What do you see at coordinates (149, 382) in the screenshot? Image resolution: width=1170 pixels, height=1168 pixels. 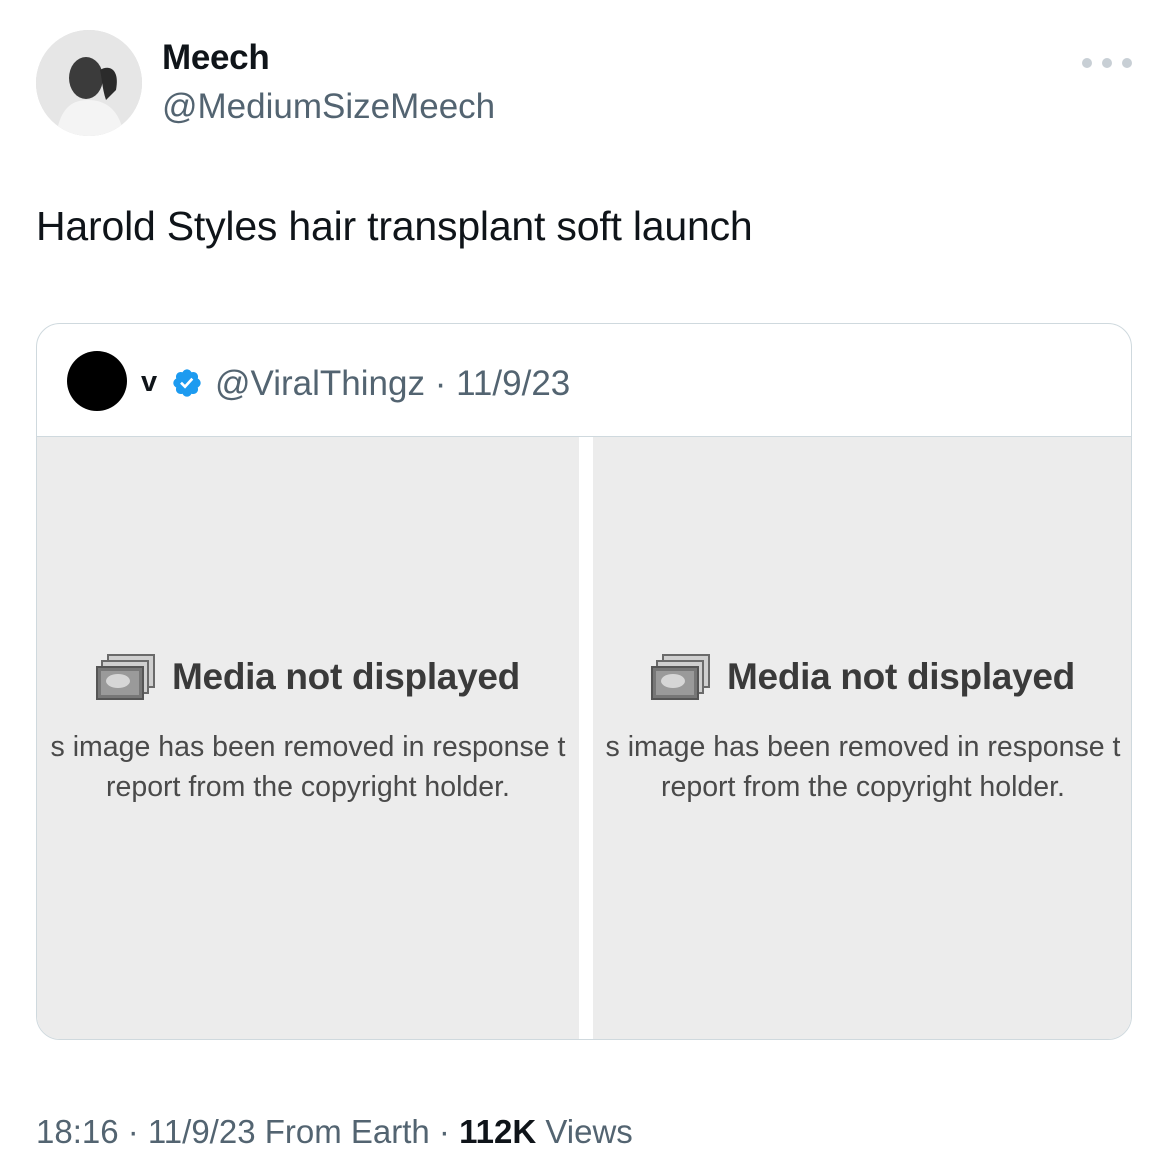 I see `quoted-author-name: v` at bounding box center [149, 382].